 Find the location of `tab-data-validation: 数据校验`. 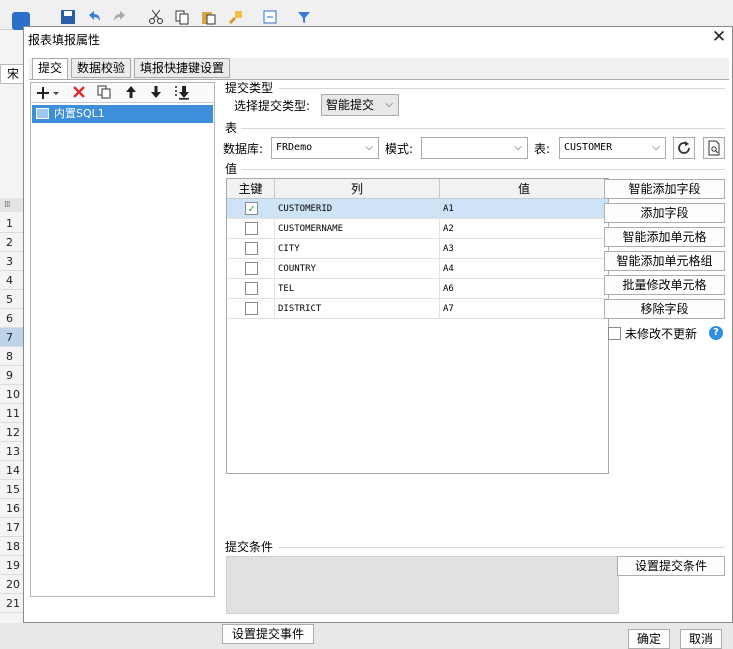

tab-data-validation: 数据校验 is located at coordinates (101, 68).